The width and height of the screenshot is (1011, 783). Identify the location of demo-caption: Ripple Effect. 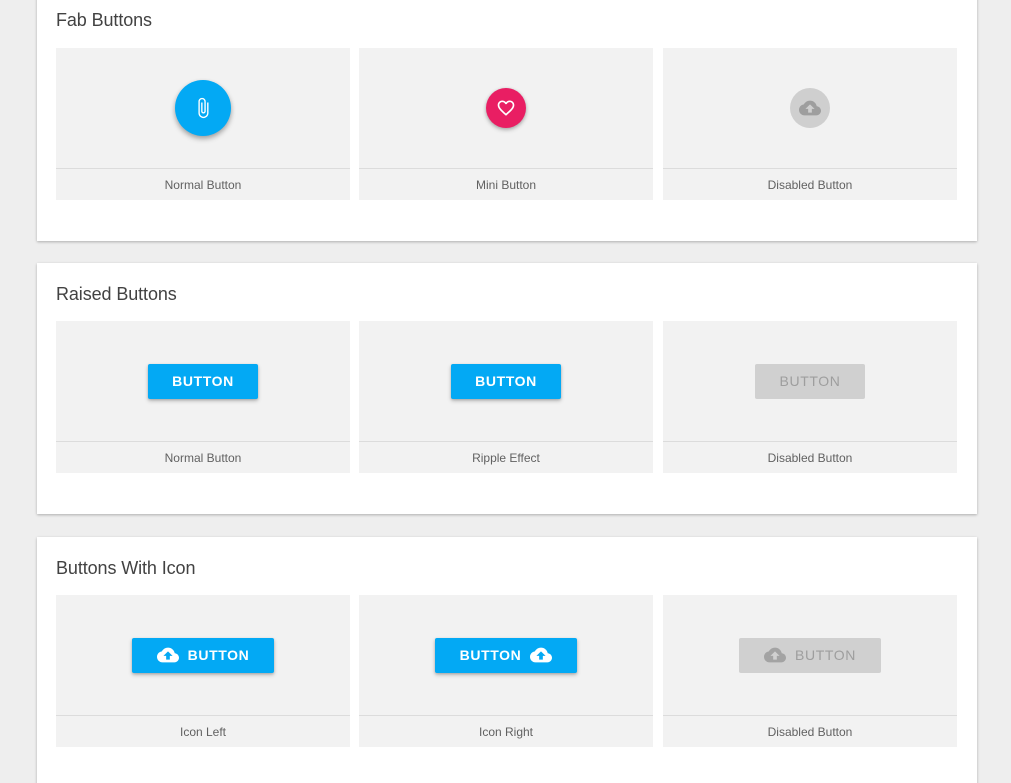
(506, 457).